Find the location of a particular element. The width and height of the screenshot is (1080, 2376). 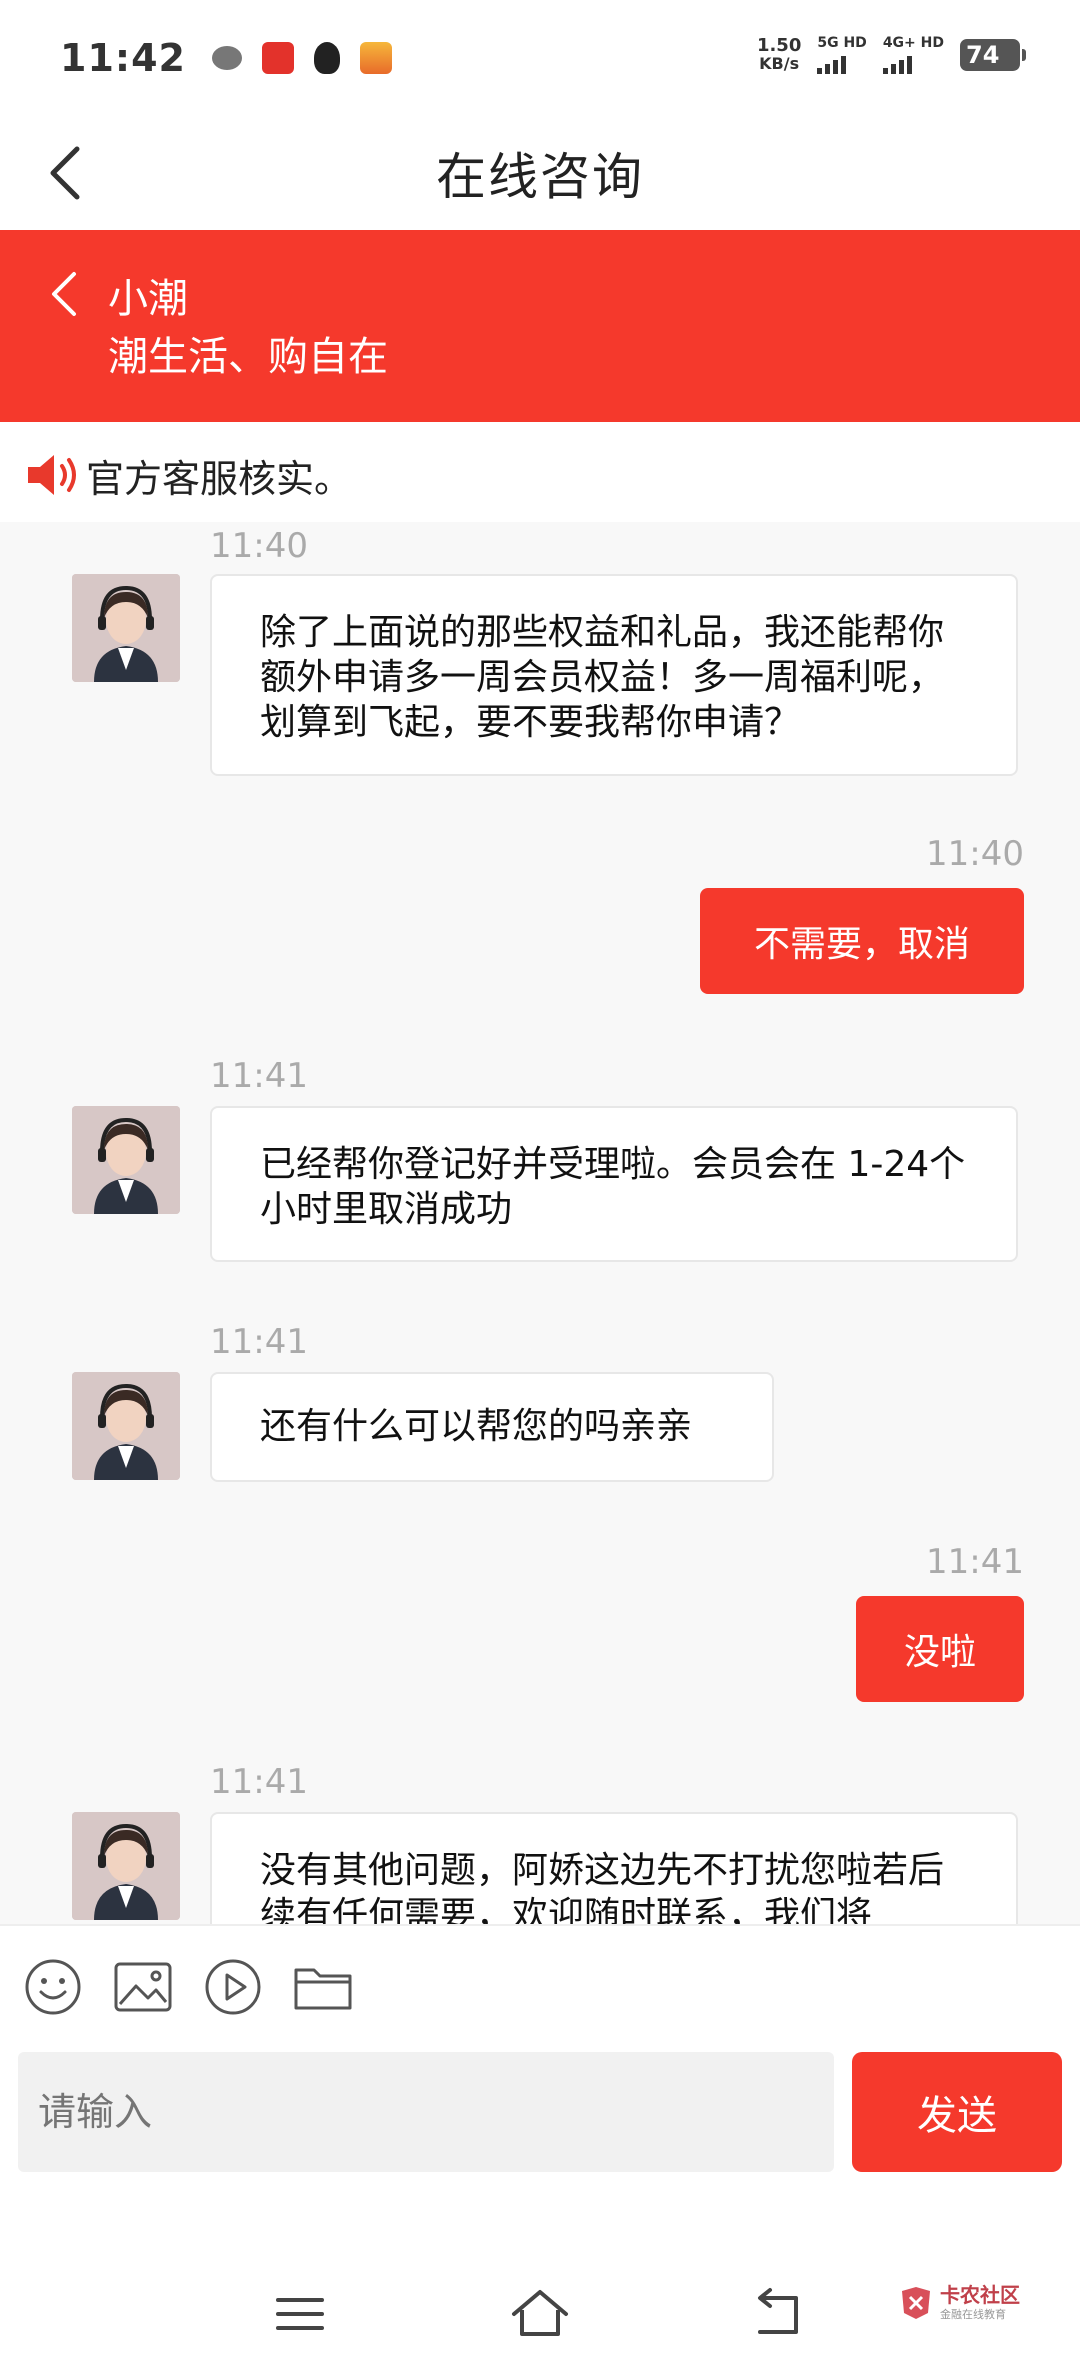

back-nav-icon is located at coordinates (780, 2314).